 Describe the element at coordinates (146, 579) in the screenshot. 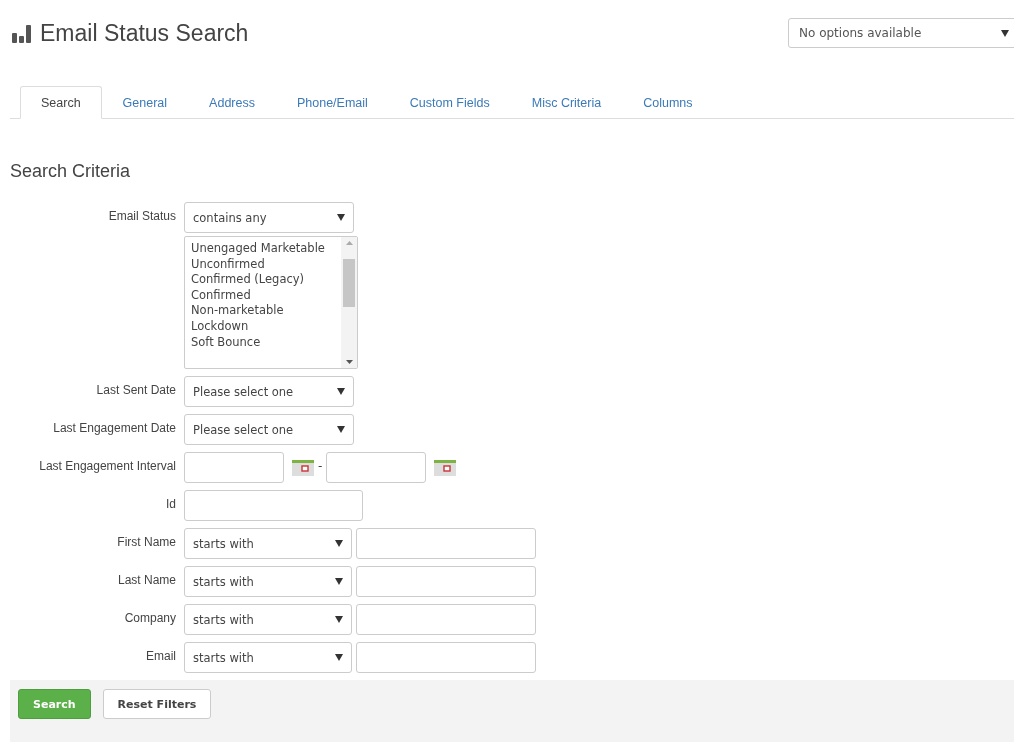

I see `field-label: Last Name` at that location.